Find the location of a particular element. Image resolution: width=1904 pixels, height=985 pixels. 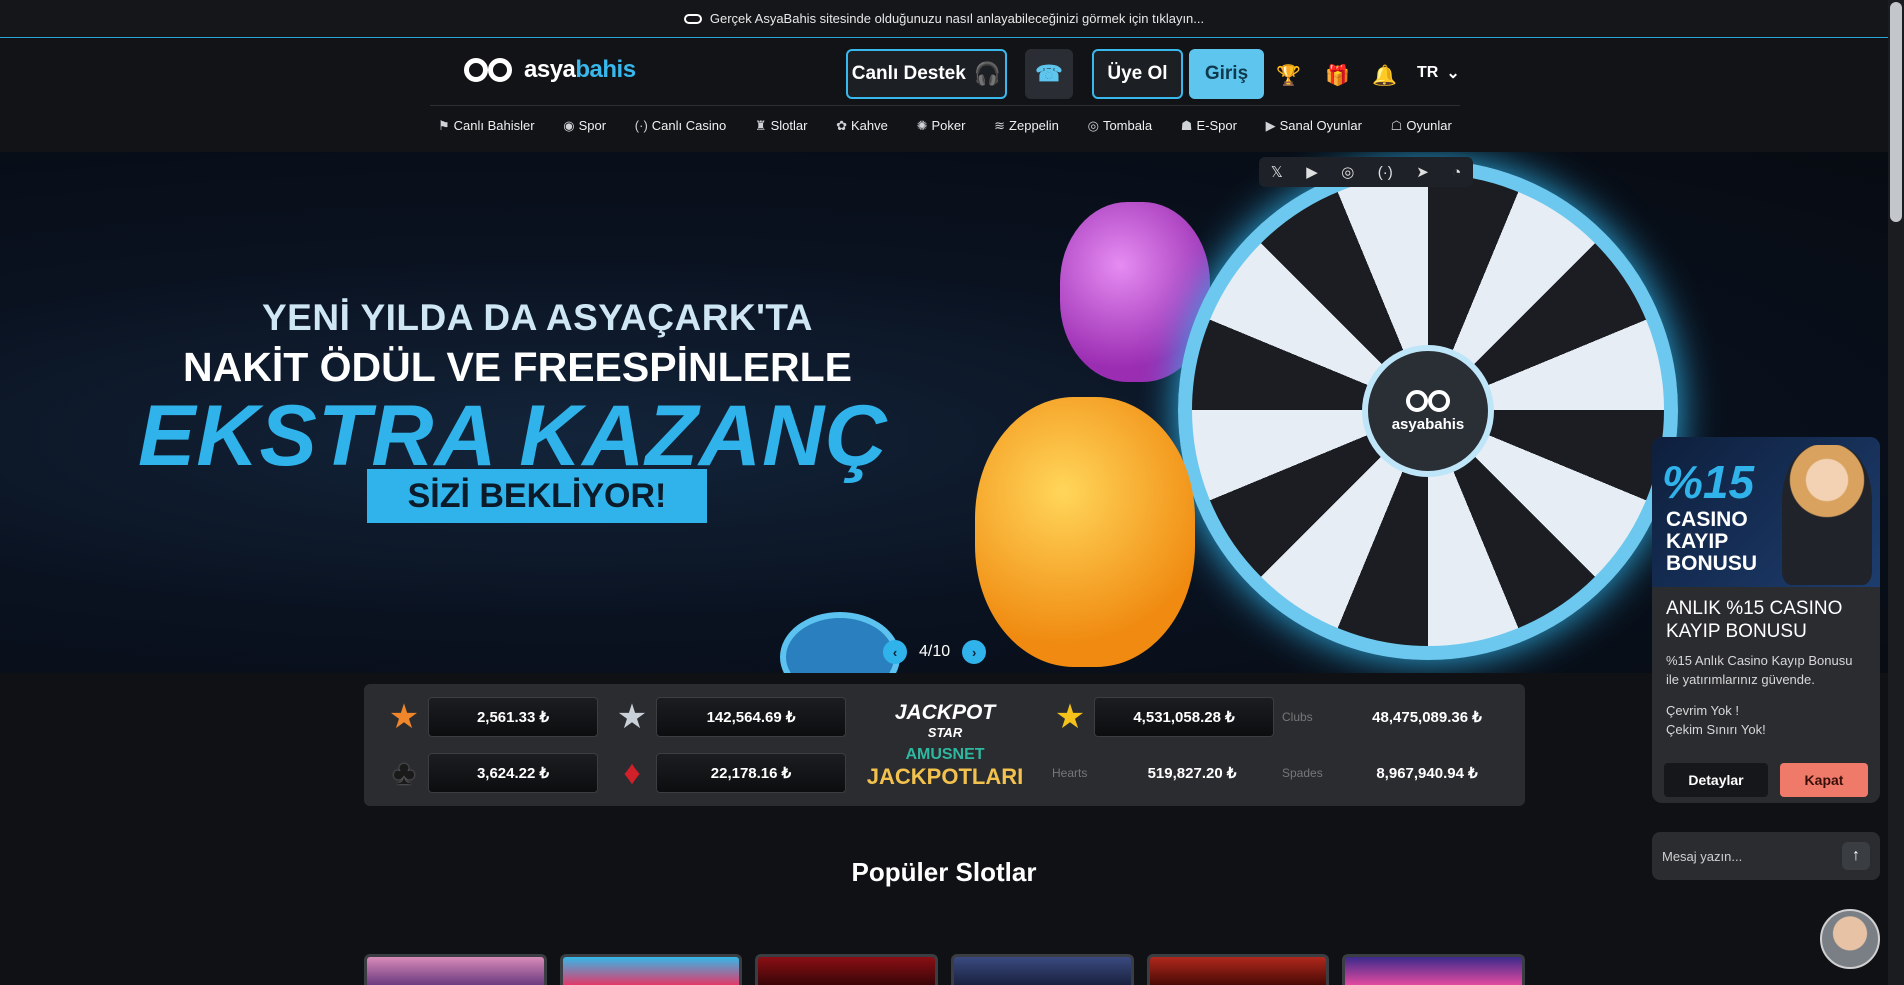

bell-icon: 🔔 is located at coordinates (1384, 75).